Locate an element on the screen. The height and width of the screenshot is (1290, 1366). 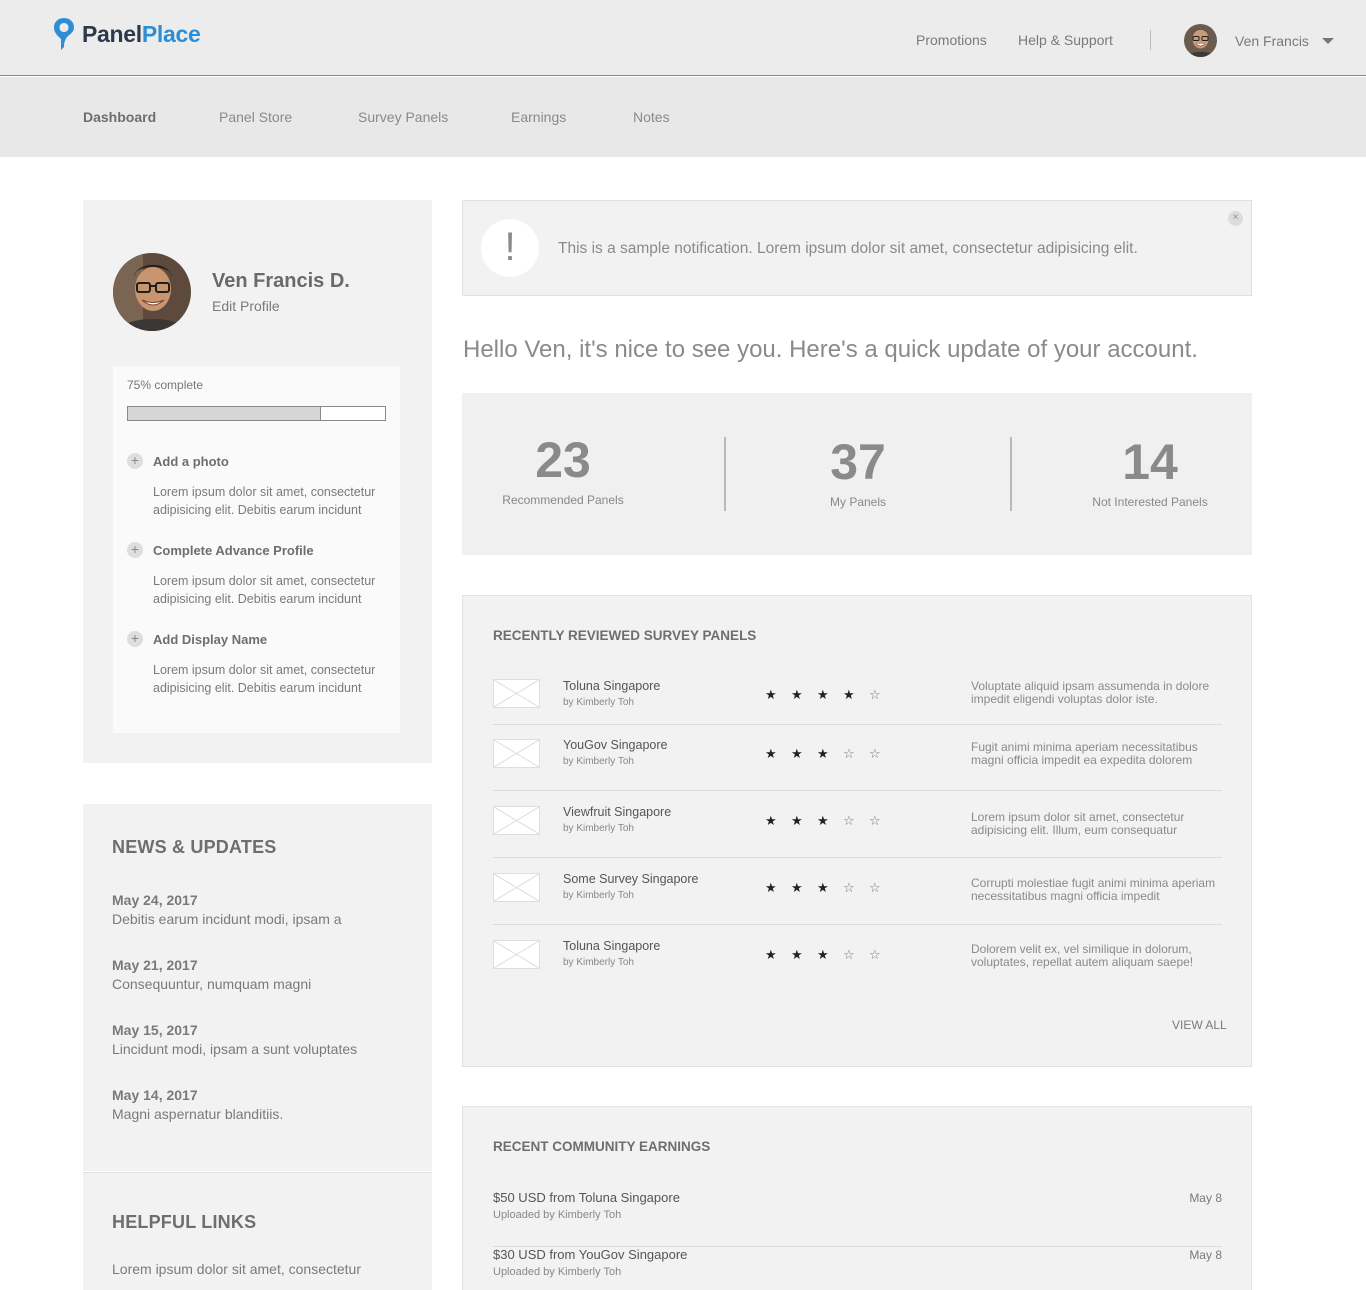
profile-avatar is located at coordinates (152, 292).